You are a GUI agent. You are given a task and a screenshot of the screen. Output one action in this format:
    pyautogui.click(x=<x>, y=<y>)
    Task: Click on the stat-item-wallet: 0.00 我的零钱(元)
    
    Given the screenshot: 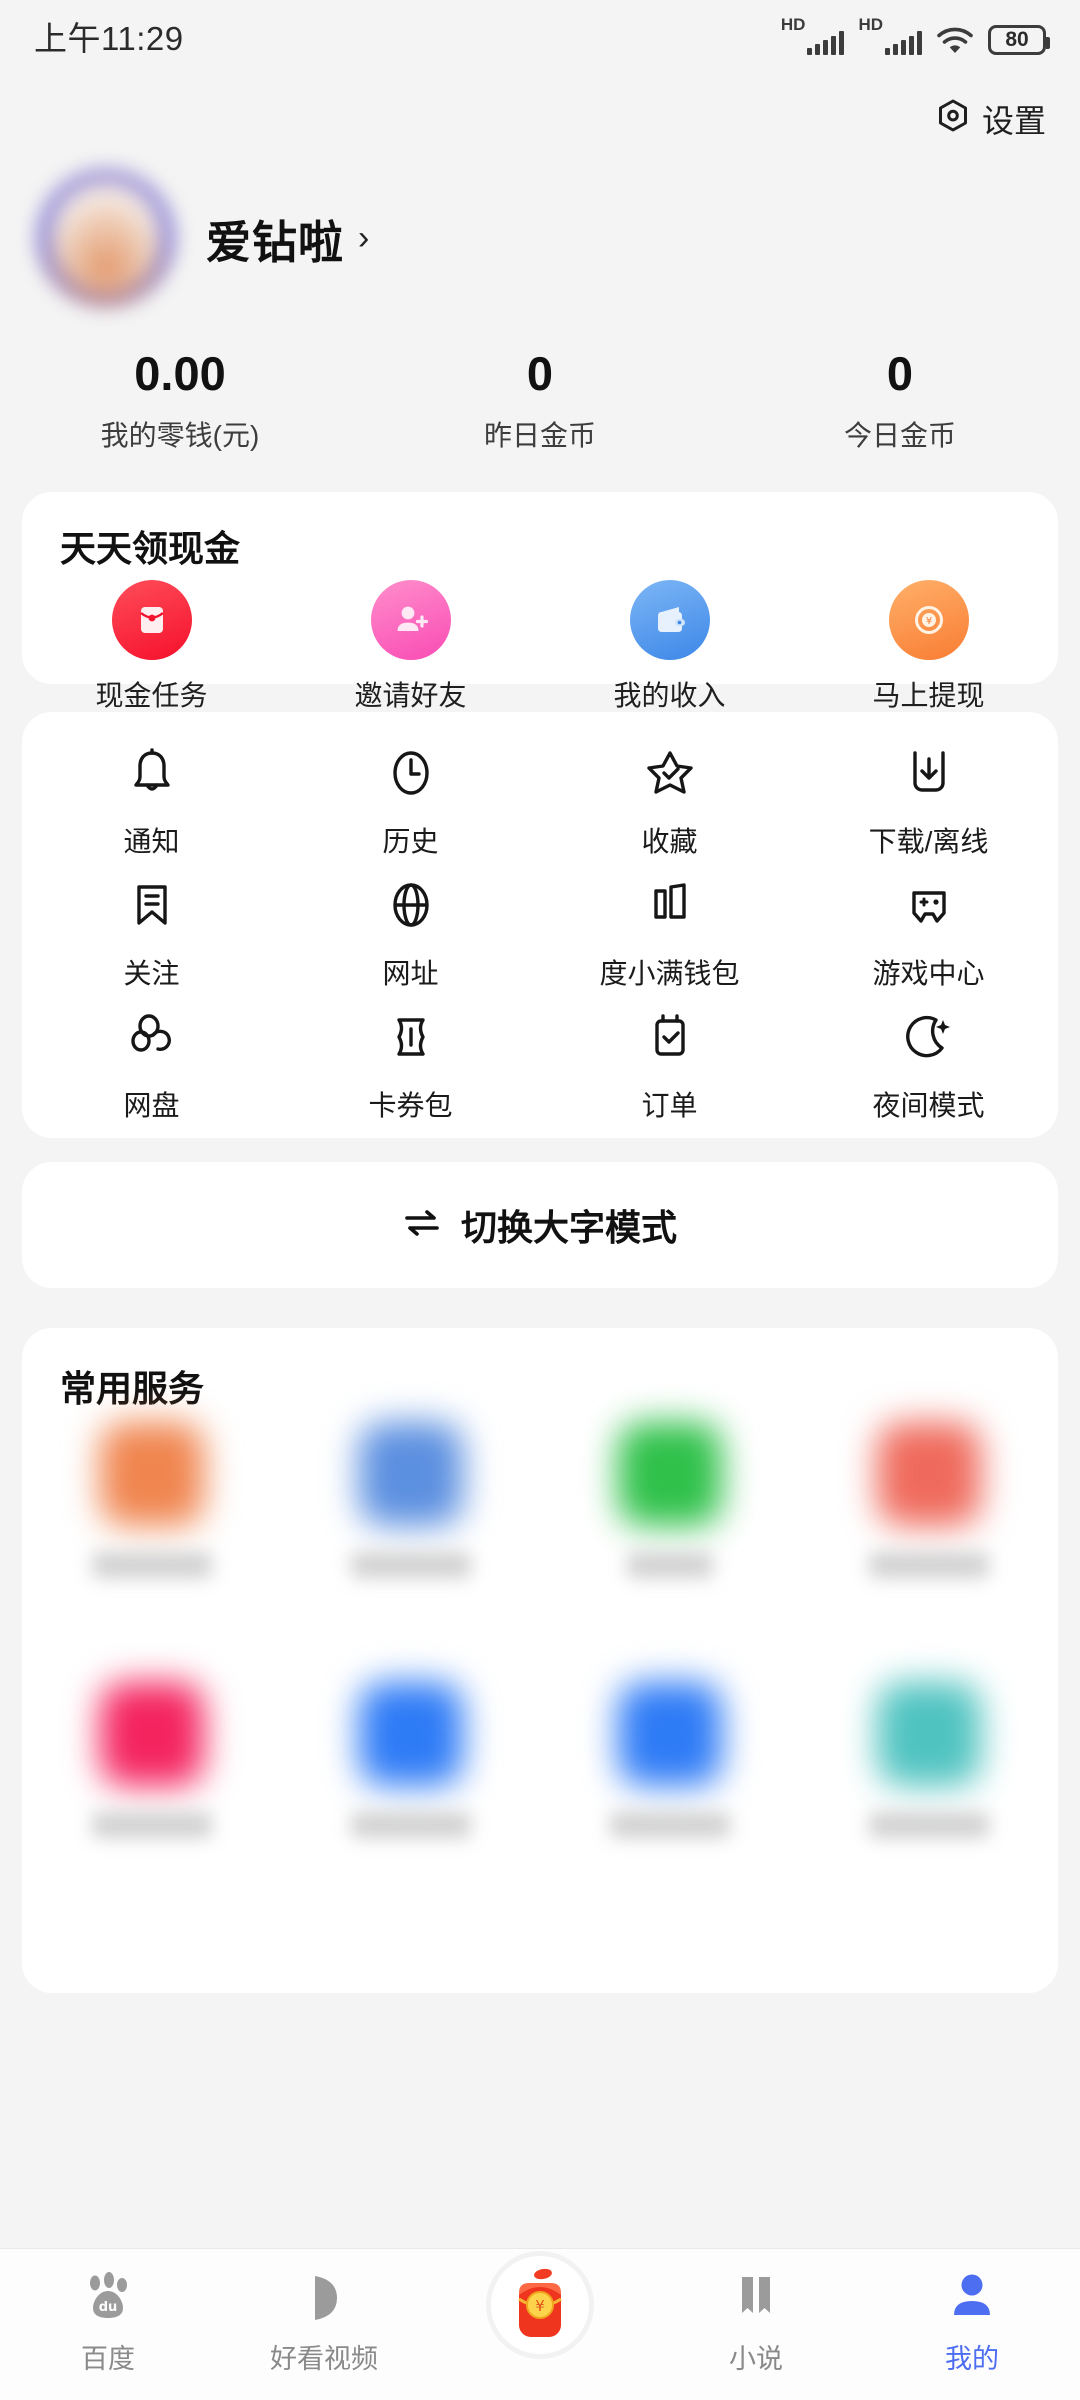 What is the action you would take?
    pyautogui.click(x=180, y=400)
    